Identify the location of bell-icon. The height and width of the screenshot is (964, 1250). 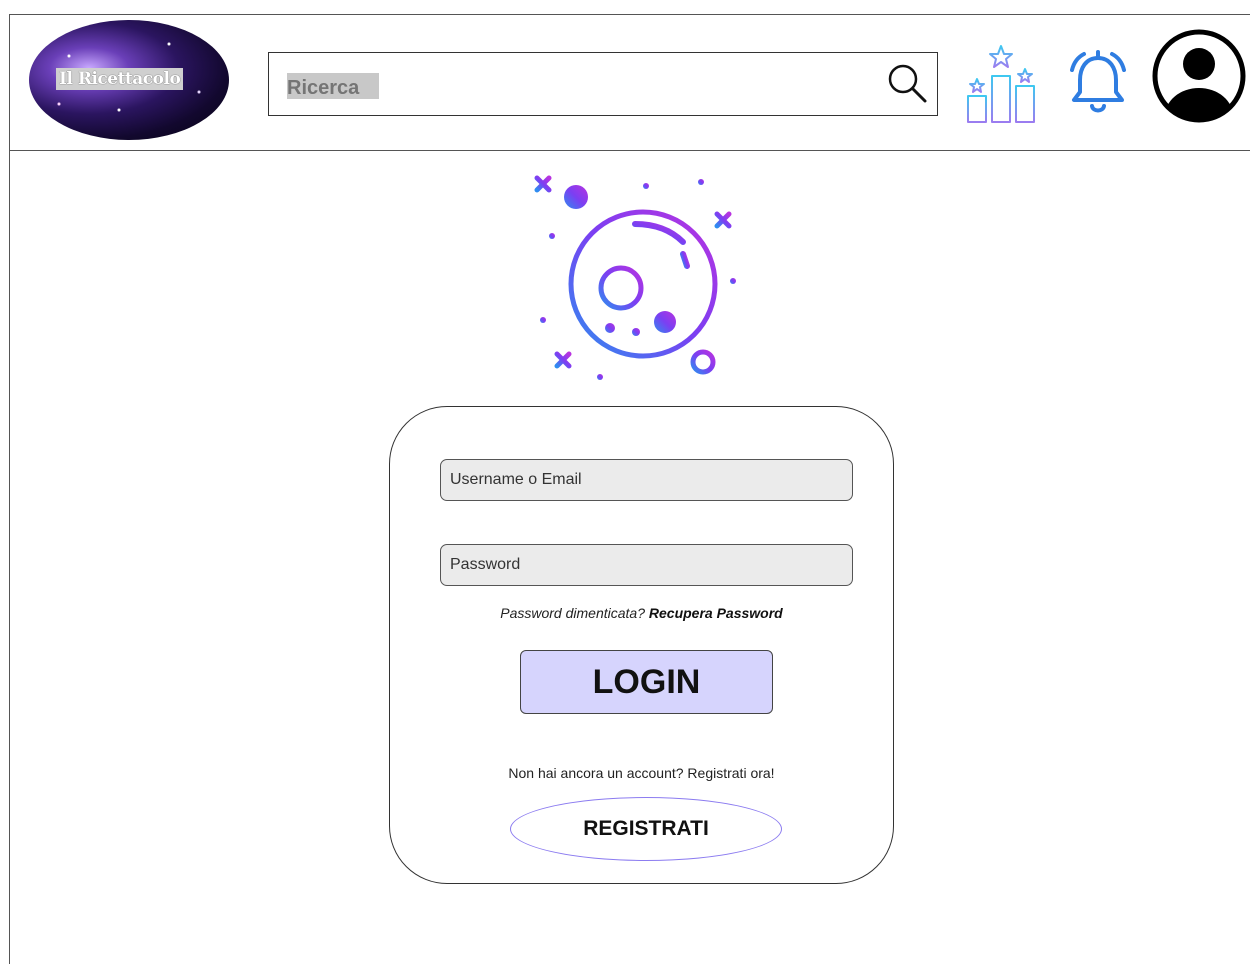
(1098, 84).